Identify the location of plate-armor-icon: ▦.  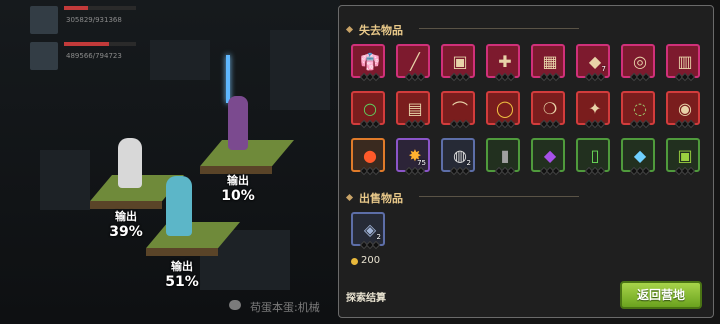
(550, 61).